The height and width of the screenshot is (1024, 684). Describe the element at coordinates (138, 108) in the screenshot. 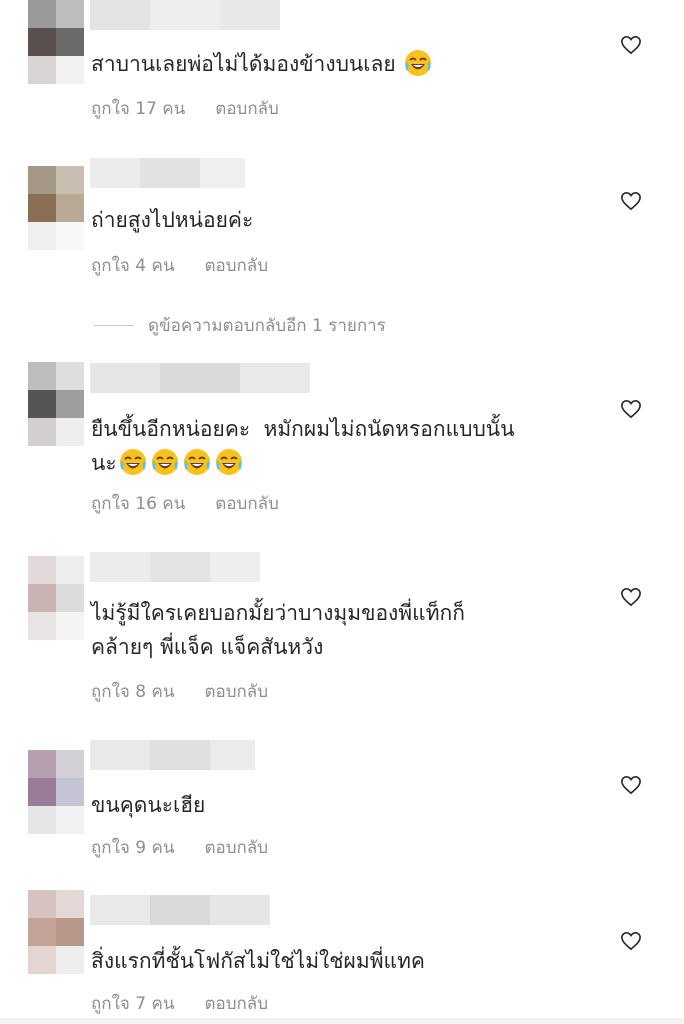

I see `like-count: ถูกใจ 17 คน` at that location.